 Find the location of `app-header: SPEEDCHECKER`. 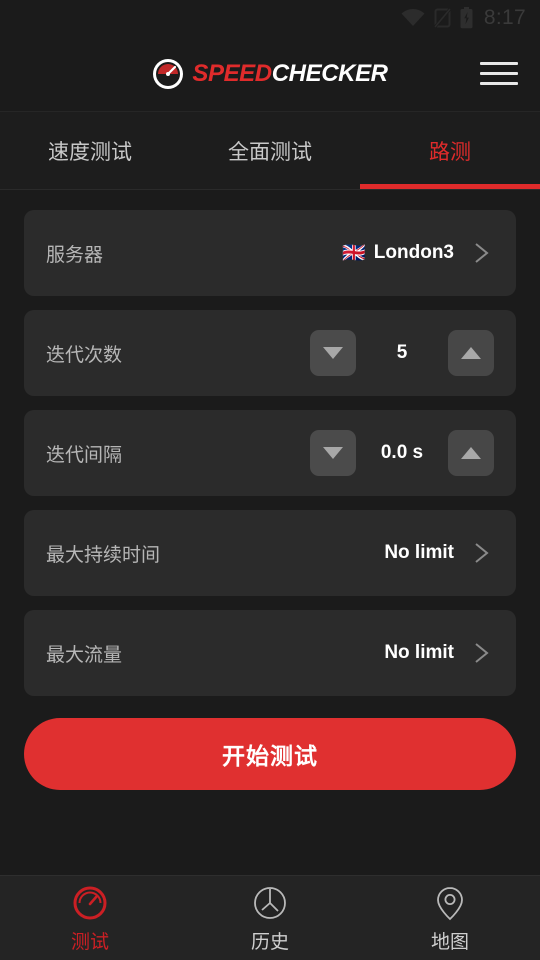

app-header: SPEEDCHECKER is located at coordinates (270, 74).